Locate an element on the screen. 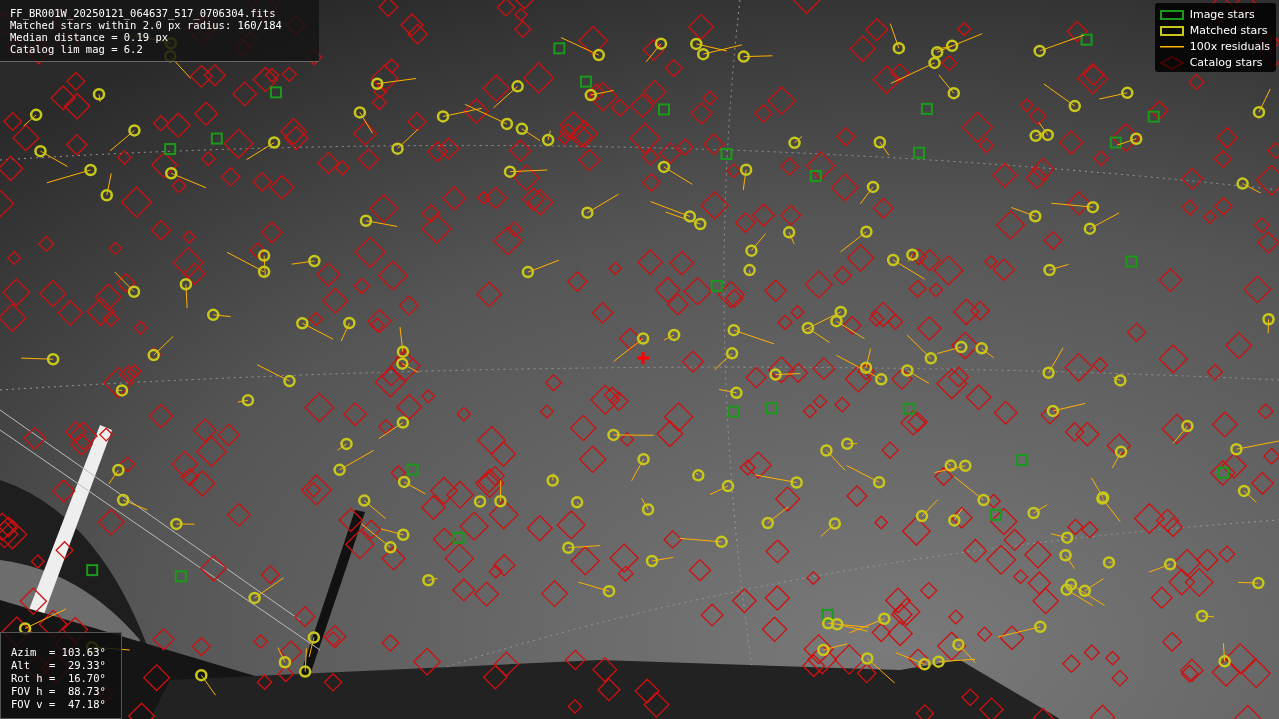 The width and height of the screenshot is (1279, 719). line-icon is located at coordinates (1171, 46).